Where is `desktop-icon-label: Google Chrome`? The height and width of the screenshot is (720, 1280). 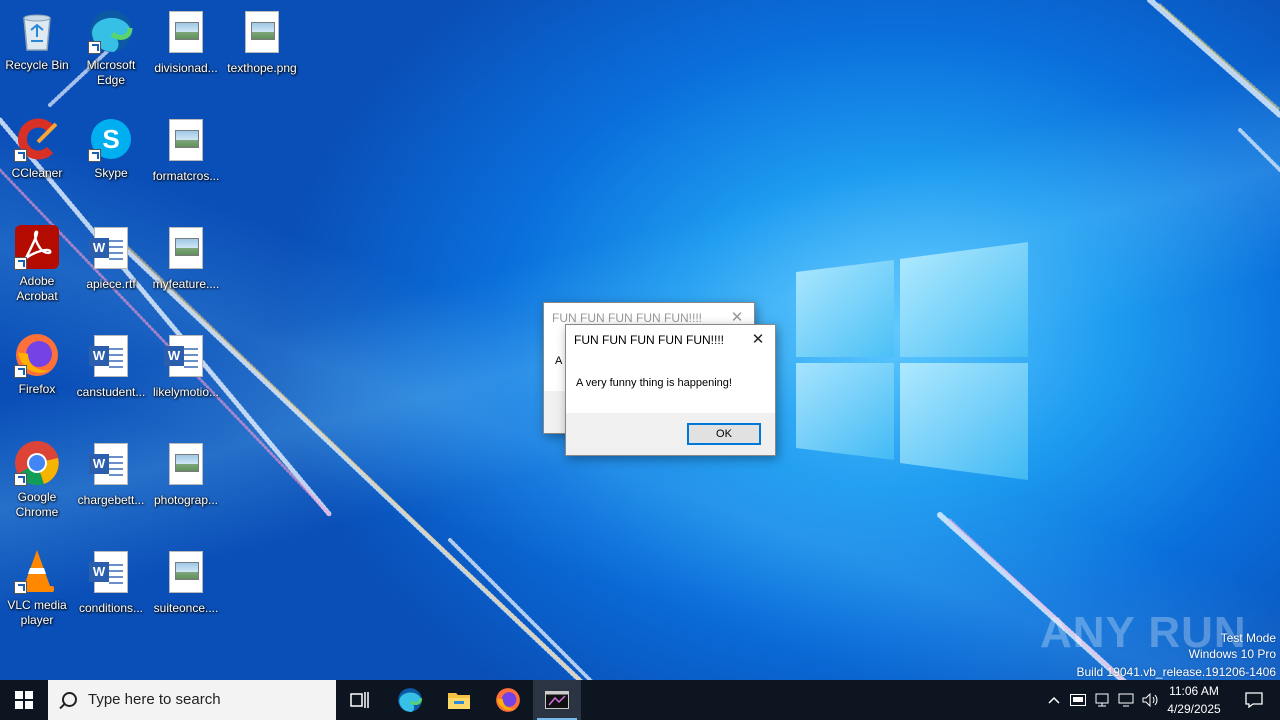
desktop-icon-label: Google Chrome is located at coordinates (37, 504).